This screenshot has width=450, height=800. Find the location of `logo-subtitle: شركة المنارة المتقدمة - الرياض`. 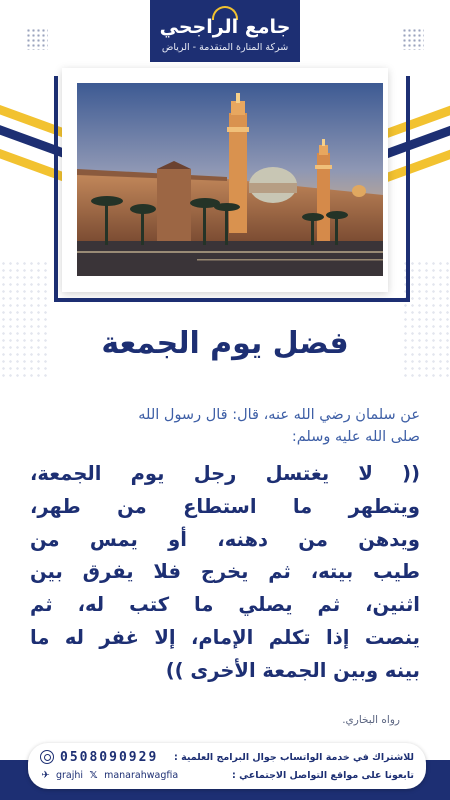

logo-subtitle: شركة المنارة المتقدمة - الرياض is located at coordinates (225, 47).